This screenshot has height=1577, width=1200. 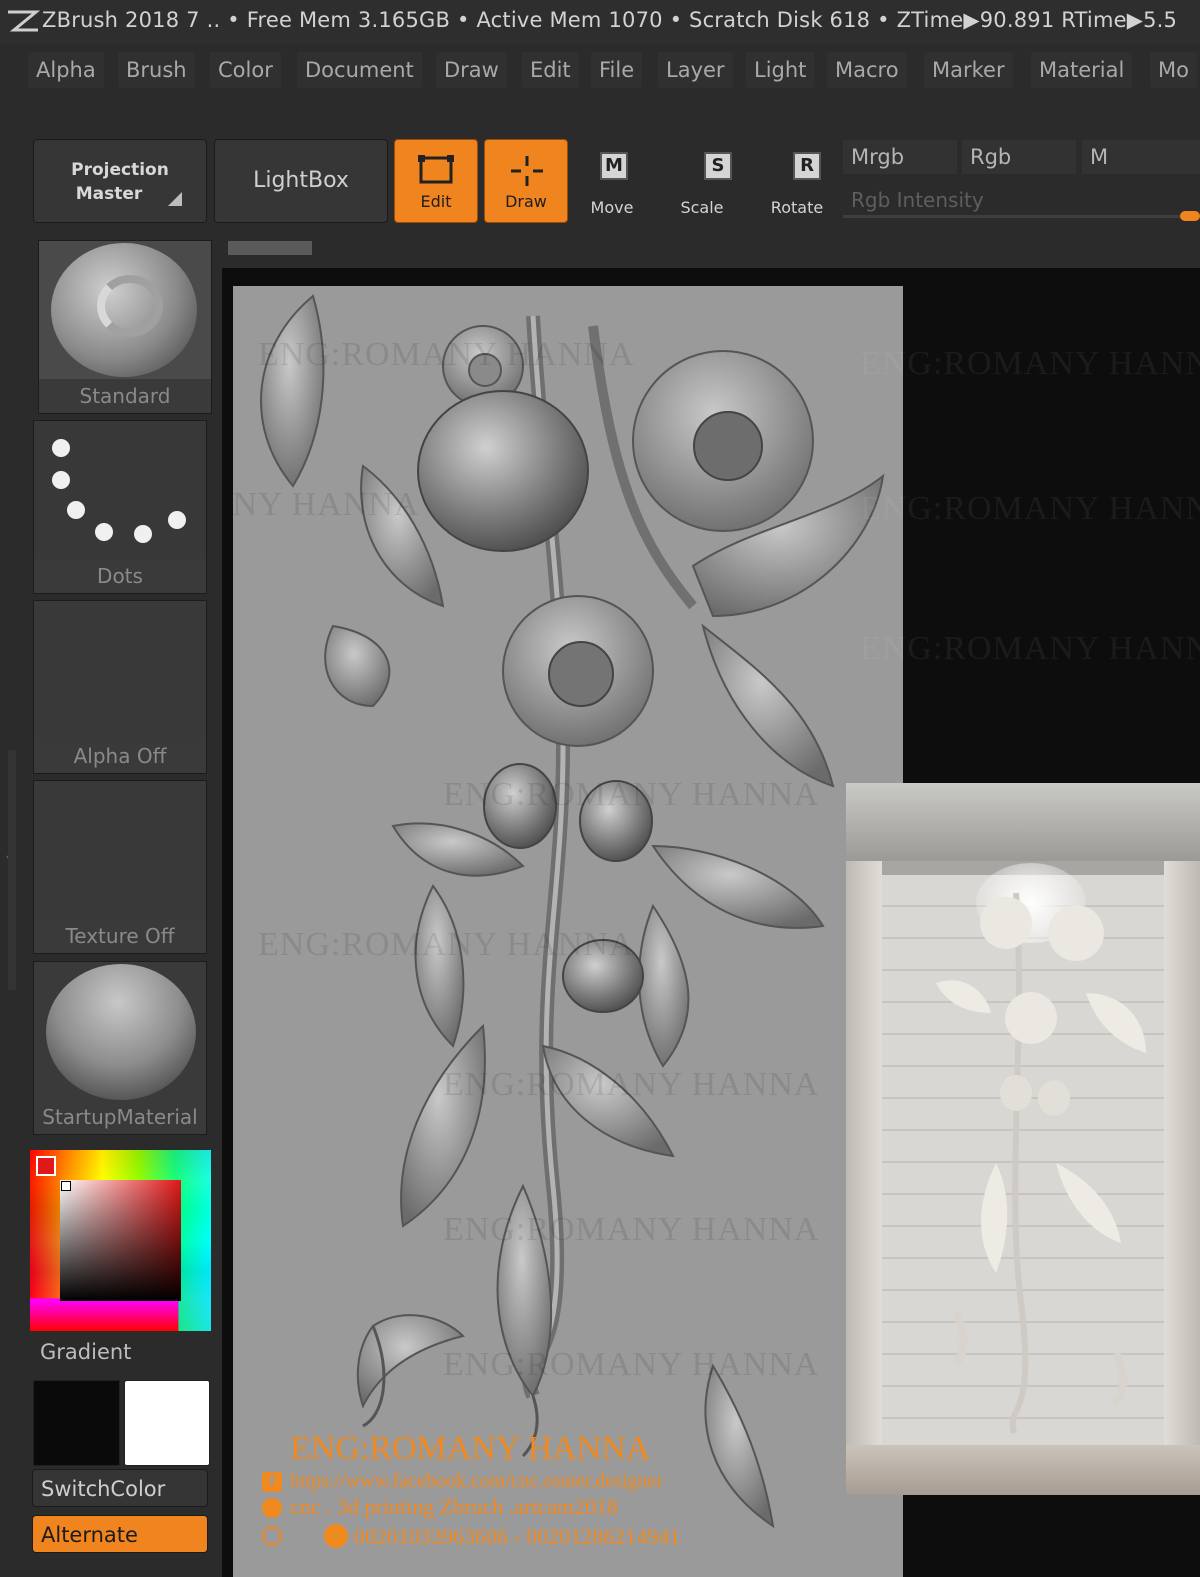 I want to click on stroke-thumbnail: Dots, so click(x=120, y=507).